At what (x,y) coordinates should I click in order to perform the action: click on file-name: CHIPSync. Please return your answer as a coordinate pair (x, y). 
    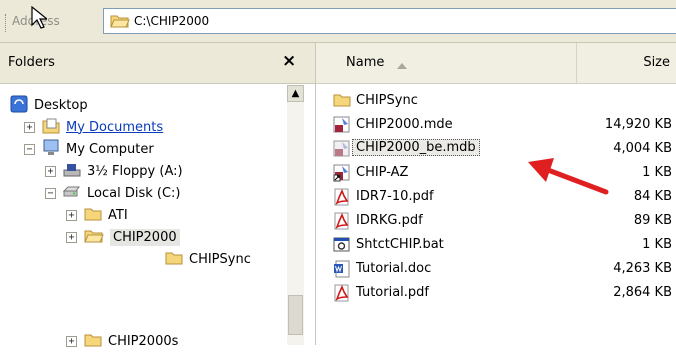
    Looking at the image, I should click on (387, 100).